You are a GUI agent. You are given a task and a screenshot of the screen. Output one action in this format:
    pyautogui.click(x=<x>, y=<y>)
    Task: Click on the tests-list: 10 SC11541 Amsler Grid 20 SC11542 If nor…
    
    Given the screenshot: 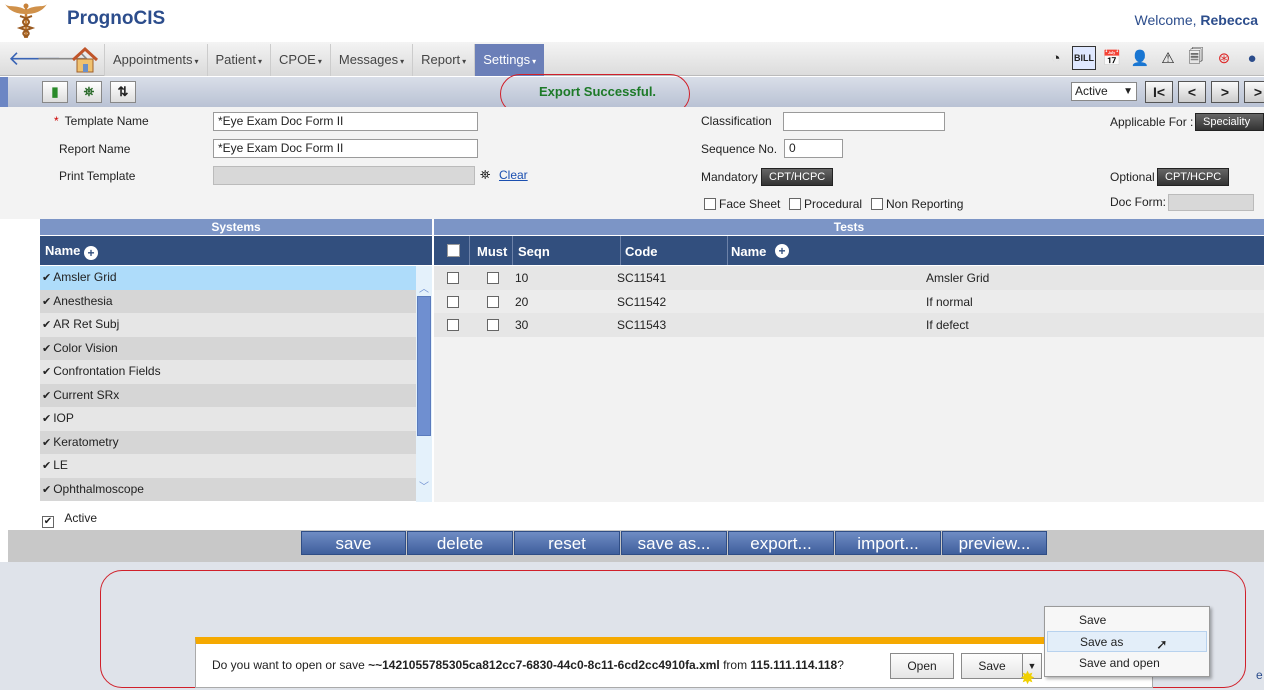 What is the action you would take?
    pyautogui.click(x=849, y=301)
    